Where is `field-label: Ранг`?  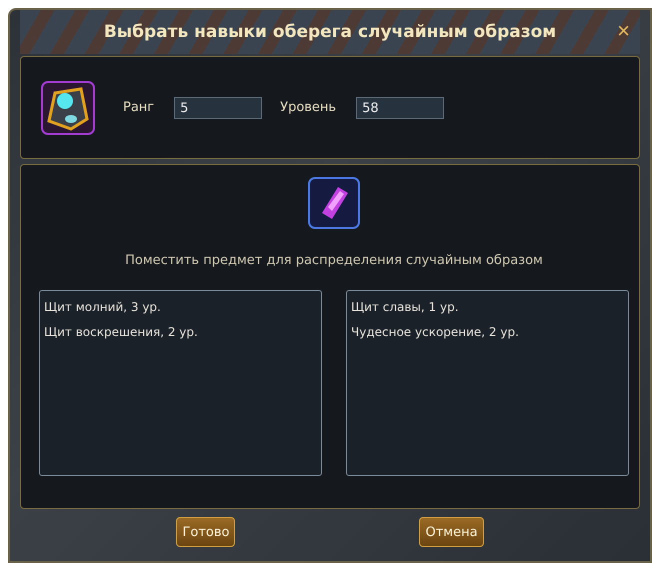 field-label: Ранг is located at coordinates (138, 107).